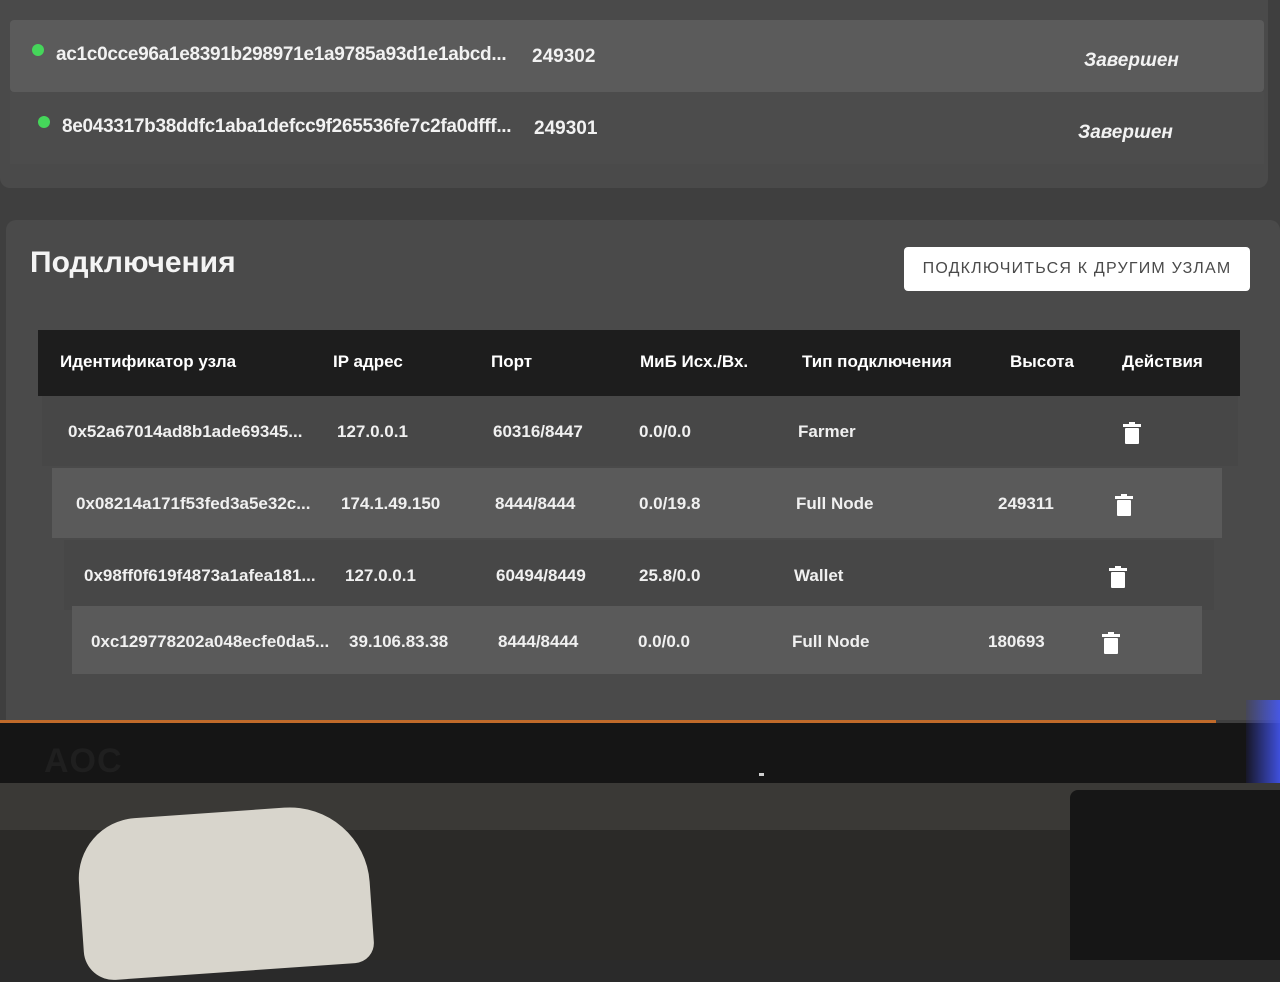 The height and width of the screenshot is (982, 1280). I want to click on monitor-brand-logo: AOC, so click(83, 761).